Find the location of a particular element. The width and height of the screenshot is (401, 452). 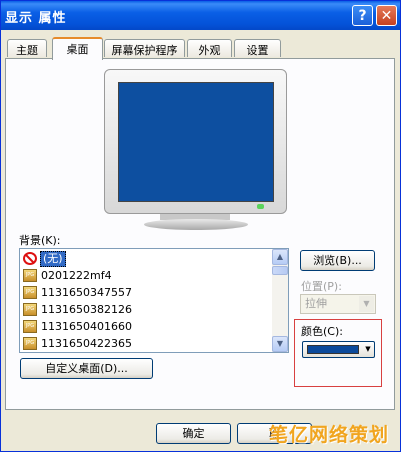

position-value: 拉伸 is located at coordinates (316, 303).